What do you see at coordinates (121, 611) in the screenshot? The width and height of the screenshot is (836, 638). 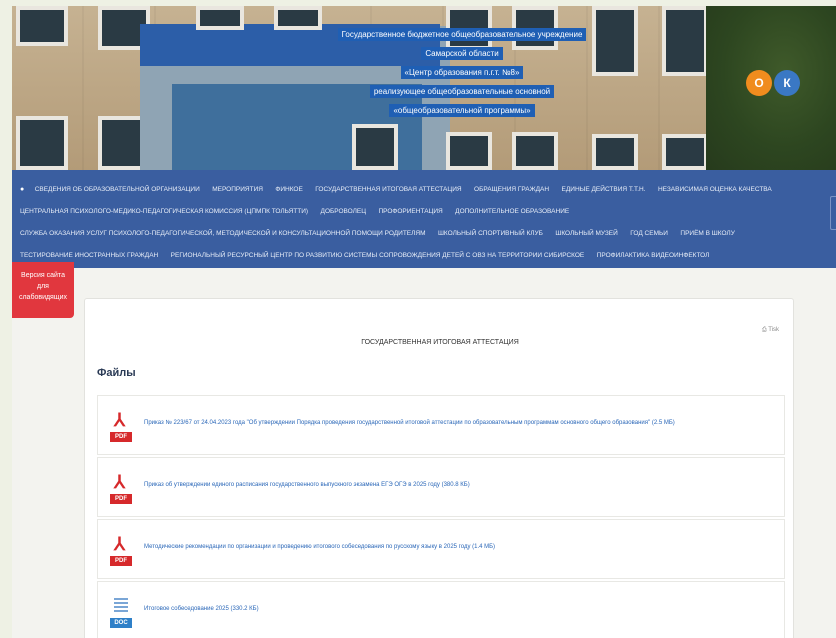 I see `doc-file-icon: DOC` at bounding box center [121, 611].